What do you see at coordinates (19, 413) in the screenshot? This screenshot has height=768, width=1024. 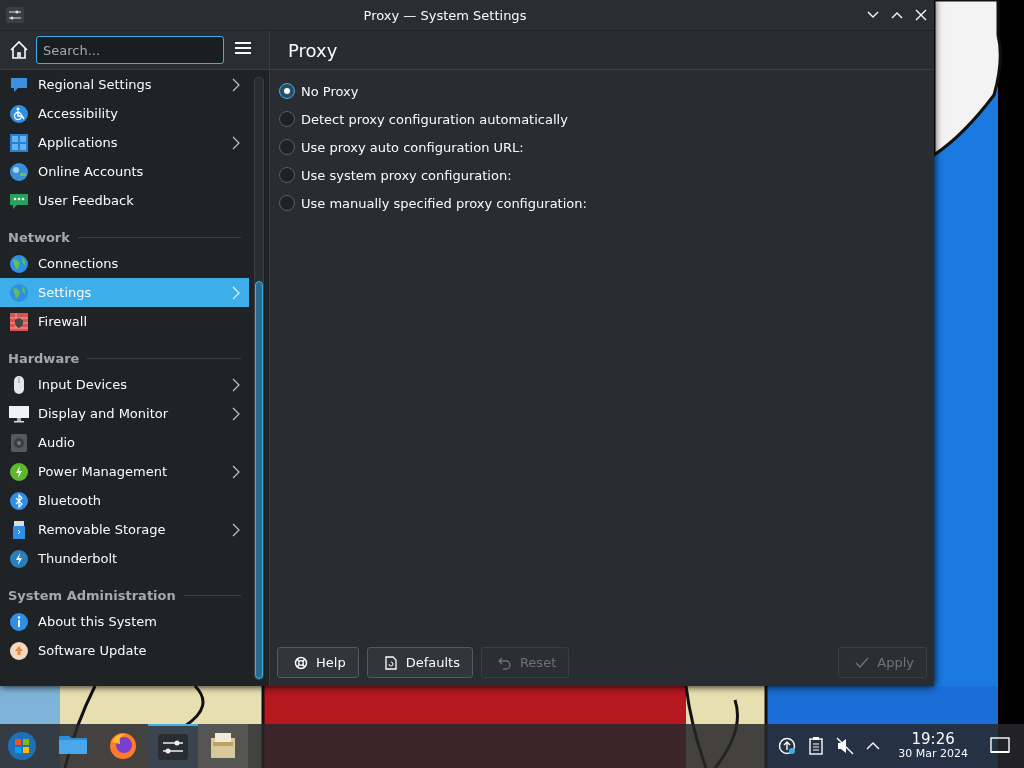 I see `monitor-icon` at bounding box center [19, 413].